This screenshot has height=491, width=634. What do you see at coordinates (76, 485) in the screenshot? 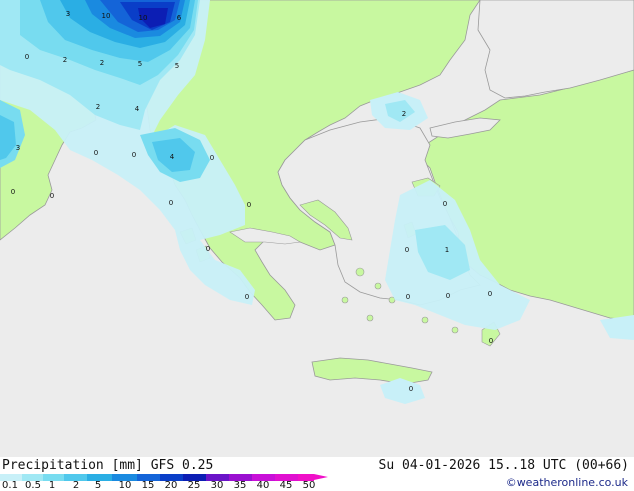
I see `legend-tick-label: 2` at bounding box center [76, 485].